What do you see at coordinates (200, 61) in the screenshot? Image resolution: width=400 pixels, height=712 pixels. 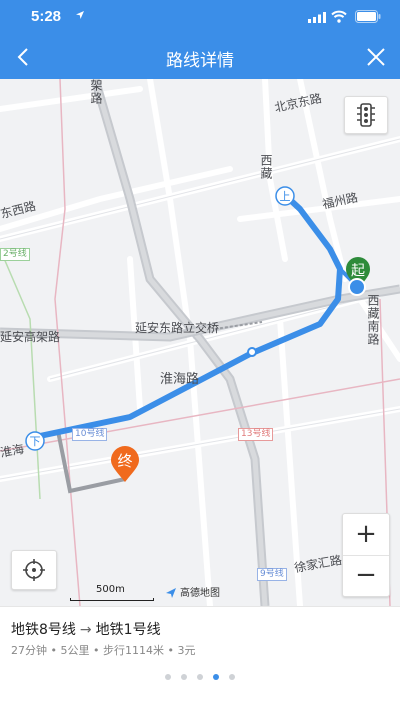 I see `page-title: 路线详情` at bounding box center [200, 61].